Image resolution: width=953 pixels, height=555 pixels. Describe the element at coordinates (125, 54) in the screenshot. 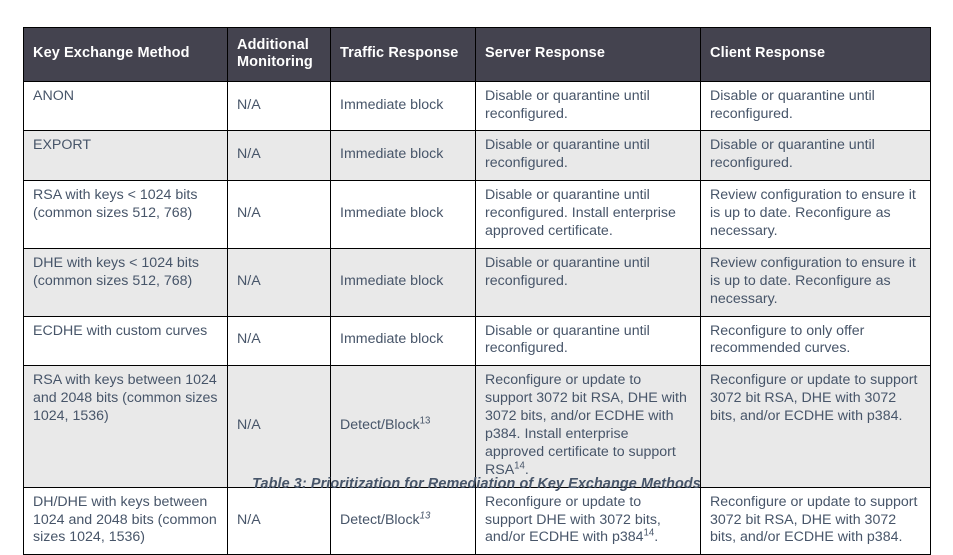

I see `column-header-key-exchange-method: Key Exchange Method` at that location.